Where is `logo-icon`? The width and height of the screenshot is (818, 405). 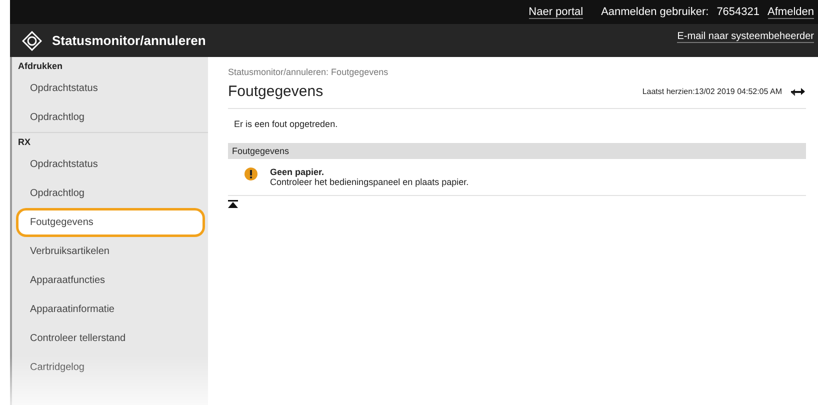 logo-icon is located at coordinates (32, 40).